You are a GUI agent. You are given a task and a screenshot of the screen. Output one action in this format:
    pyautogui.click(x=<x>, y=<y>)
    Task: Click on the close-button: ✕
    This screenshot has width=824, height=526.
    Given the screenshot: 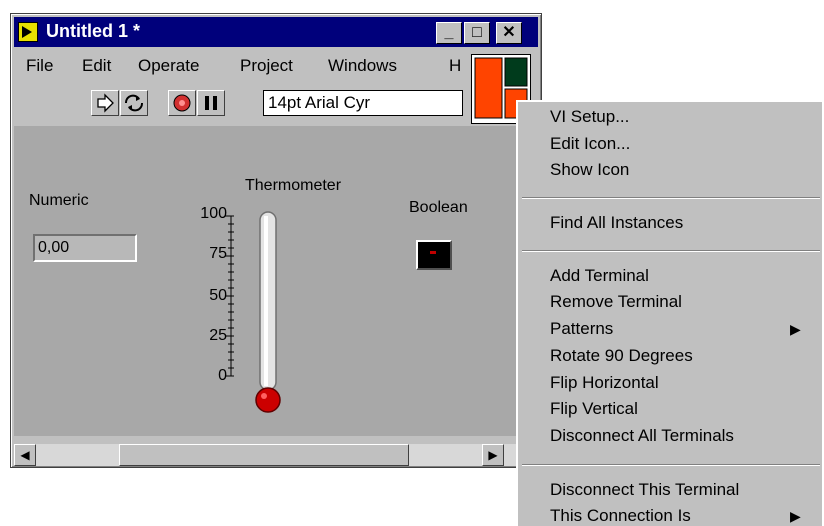 What is the action you would take?
    pyautogui.click(x=509, y=33)
    